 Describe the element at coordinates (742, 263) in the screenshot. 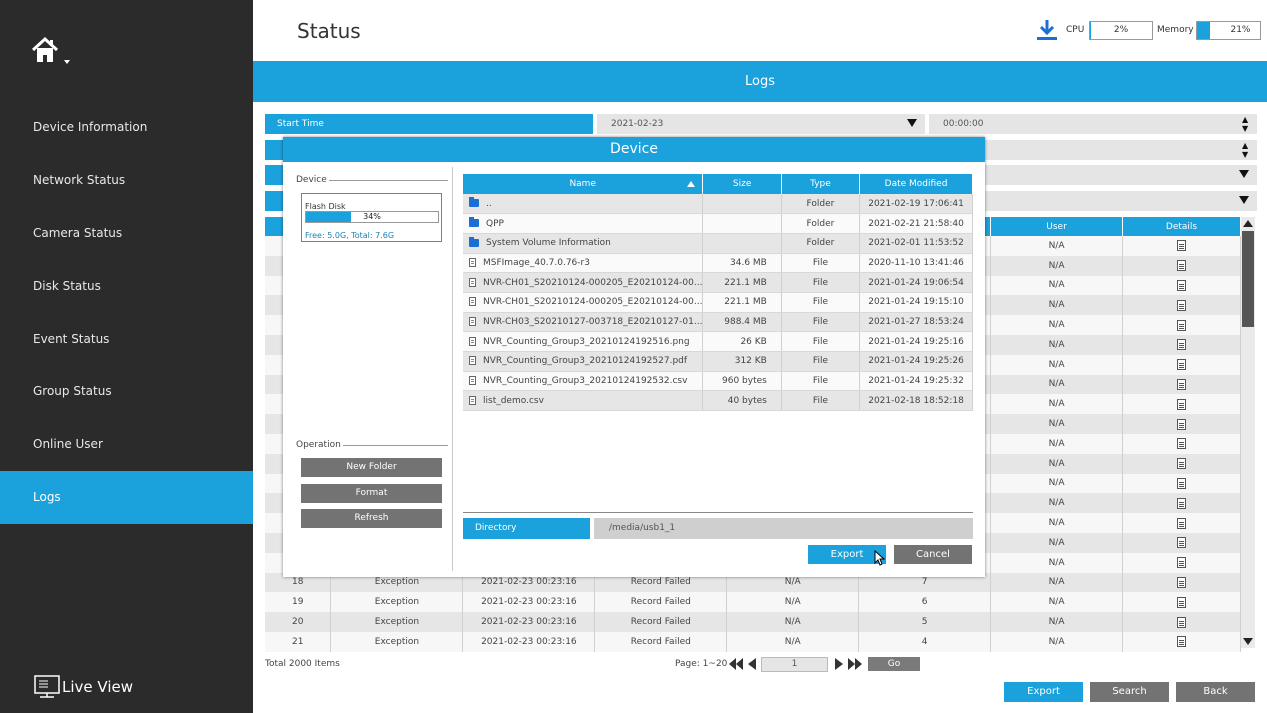

I see `file-cell-size: 34.6 MB` at that location.